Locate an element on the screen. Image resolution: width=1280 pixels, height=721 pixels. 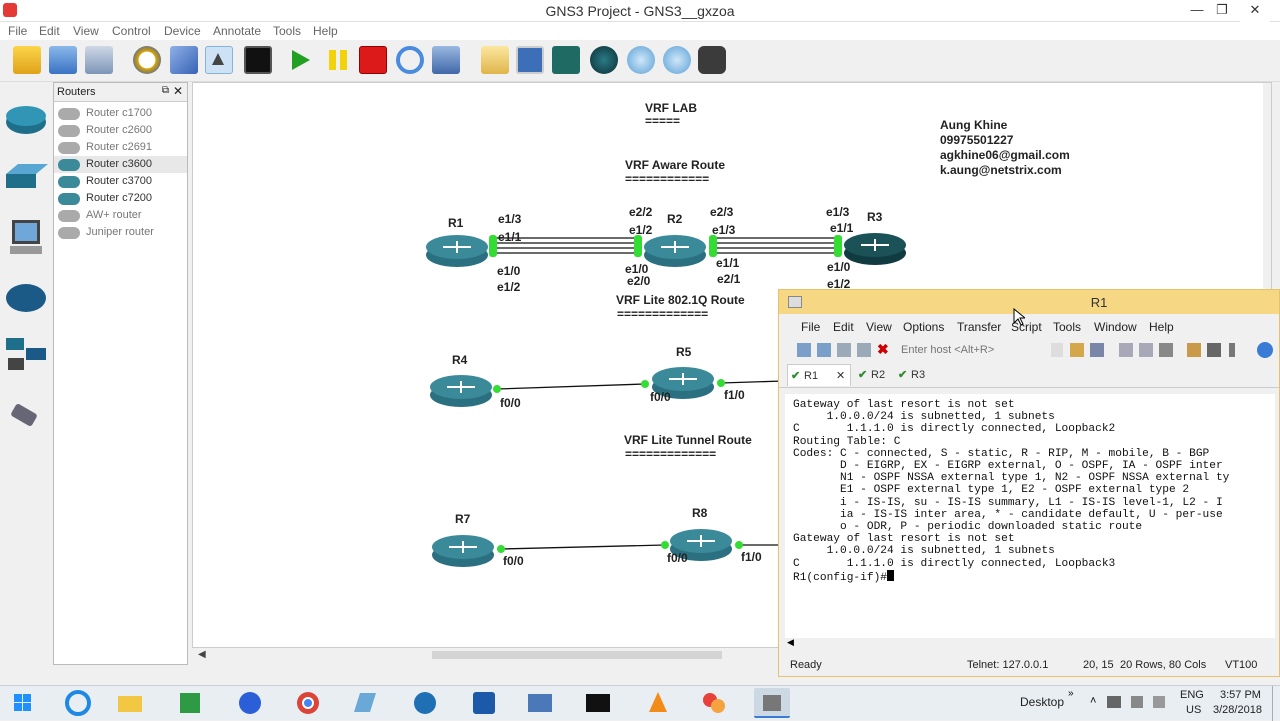
terminal-menu-tools: Tools is located at coordinates (1067, 327).